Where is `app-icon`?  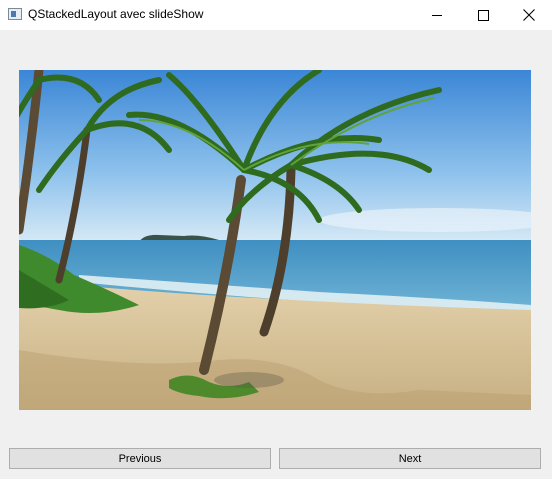 app-icon is located at coordinates (15, 14).